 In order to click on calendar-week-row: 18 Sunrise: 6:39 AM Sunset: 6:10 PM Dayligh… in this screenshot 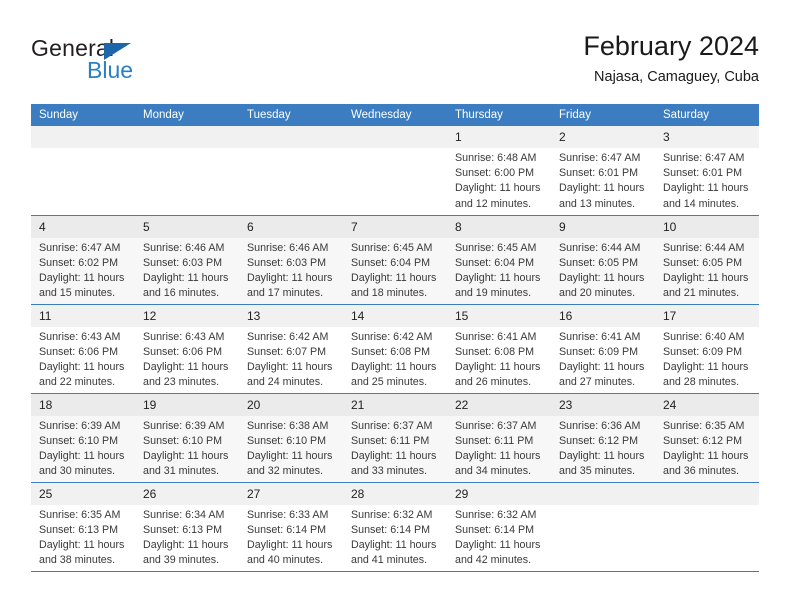, I will do `click(395, 438)`.